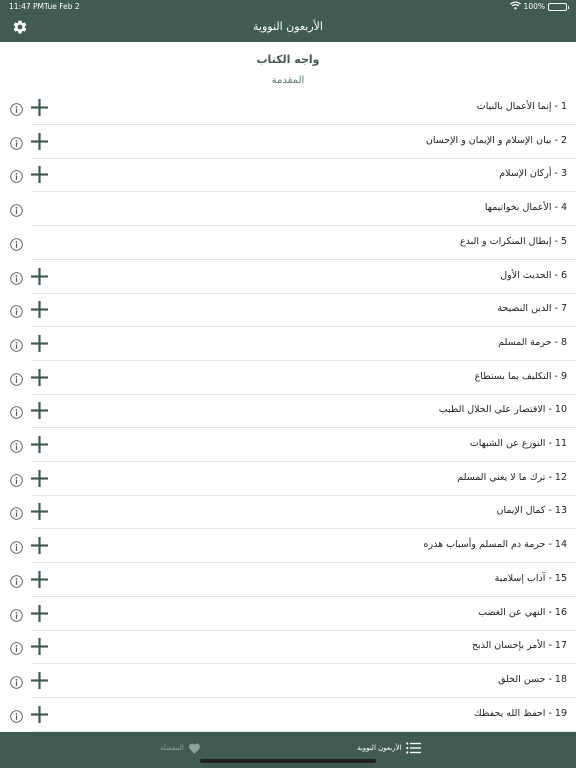 This screenshot has height=768, width=576. I want to click on hadith-row: 6 - الحديث الأول, so click(288, 277).